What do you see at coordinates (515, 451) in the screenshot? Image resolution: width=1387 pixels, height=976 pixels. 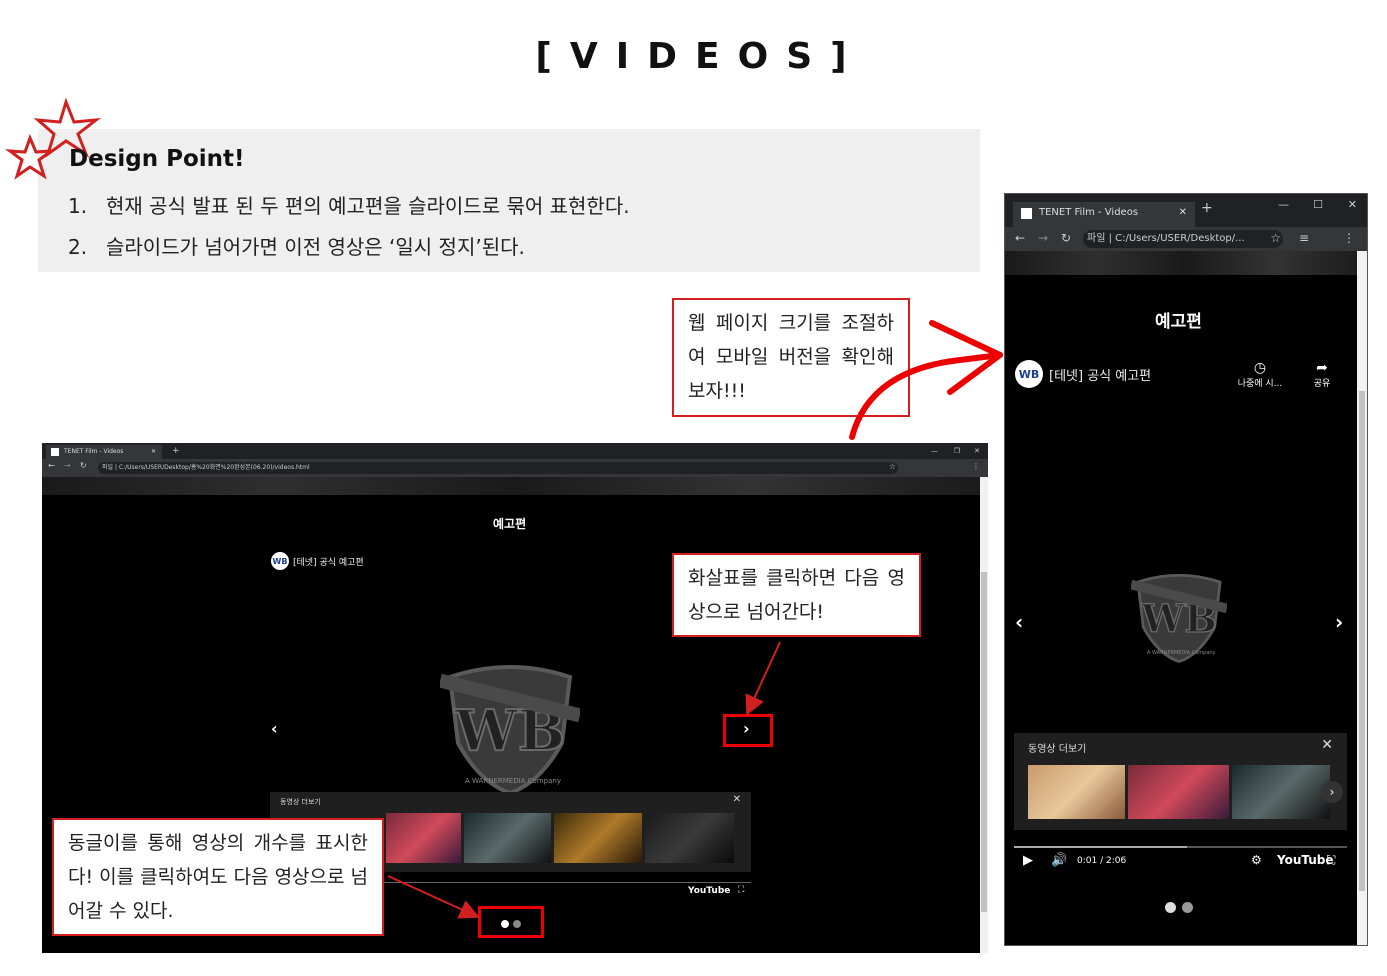 I see `tab-bar: TENET Film - Videos ✕ + — ❐ ✕` at bounding box center [515, 451].